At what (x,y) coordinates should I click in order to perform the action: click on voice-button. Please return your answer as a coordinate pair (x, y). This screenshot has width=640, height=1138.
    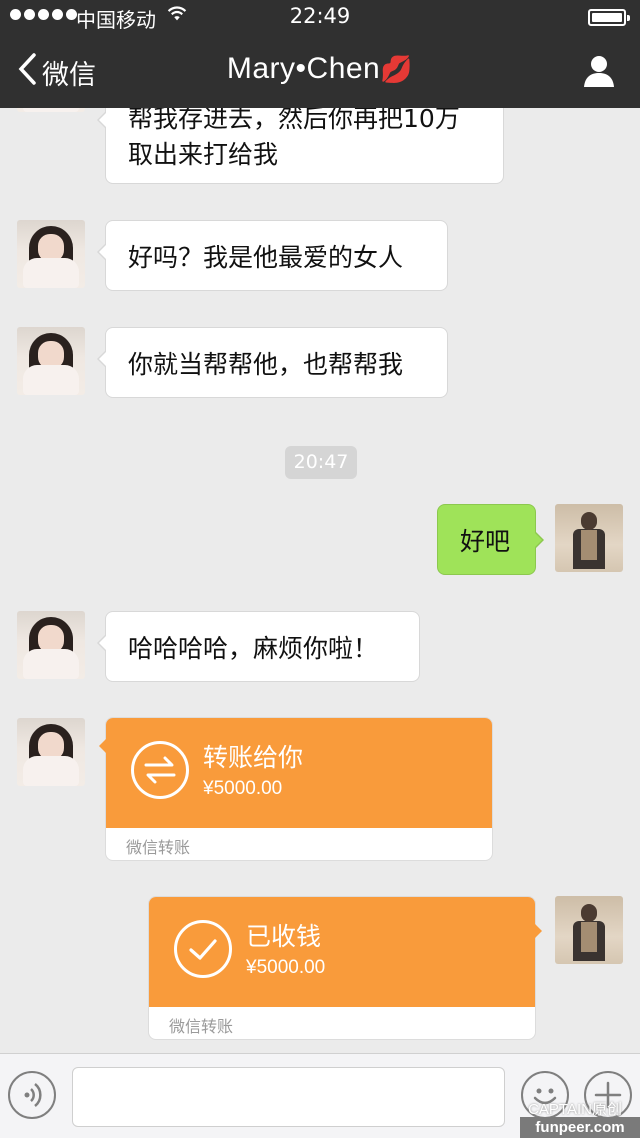
    Looking at the image, I should click on (32, 1095).